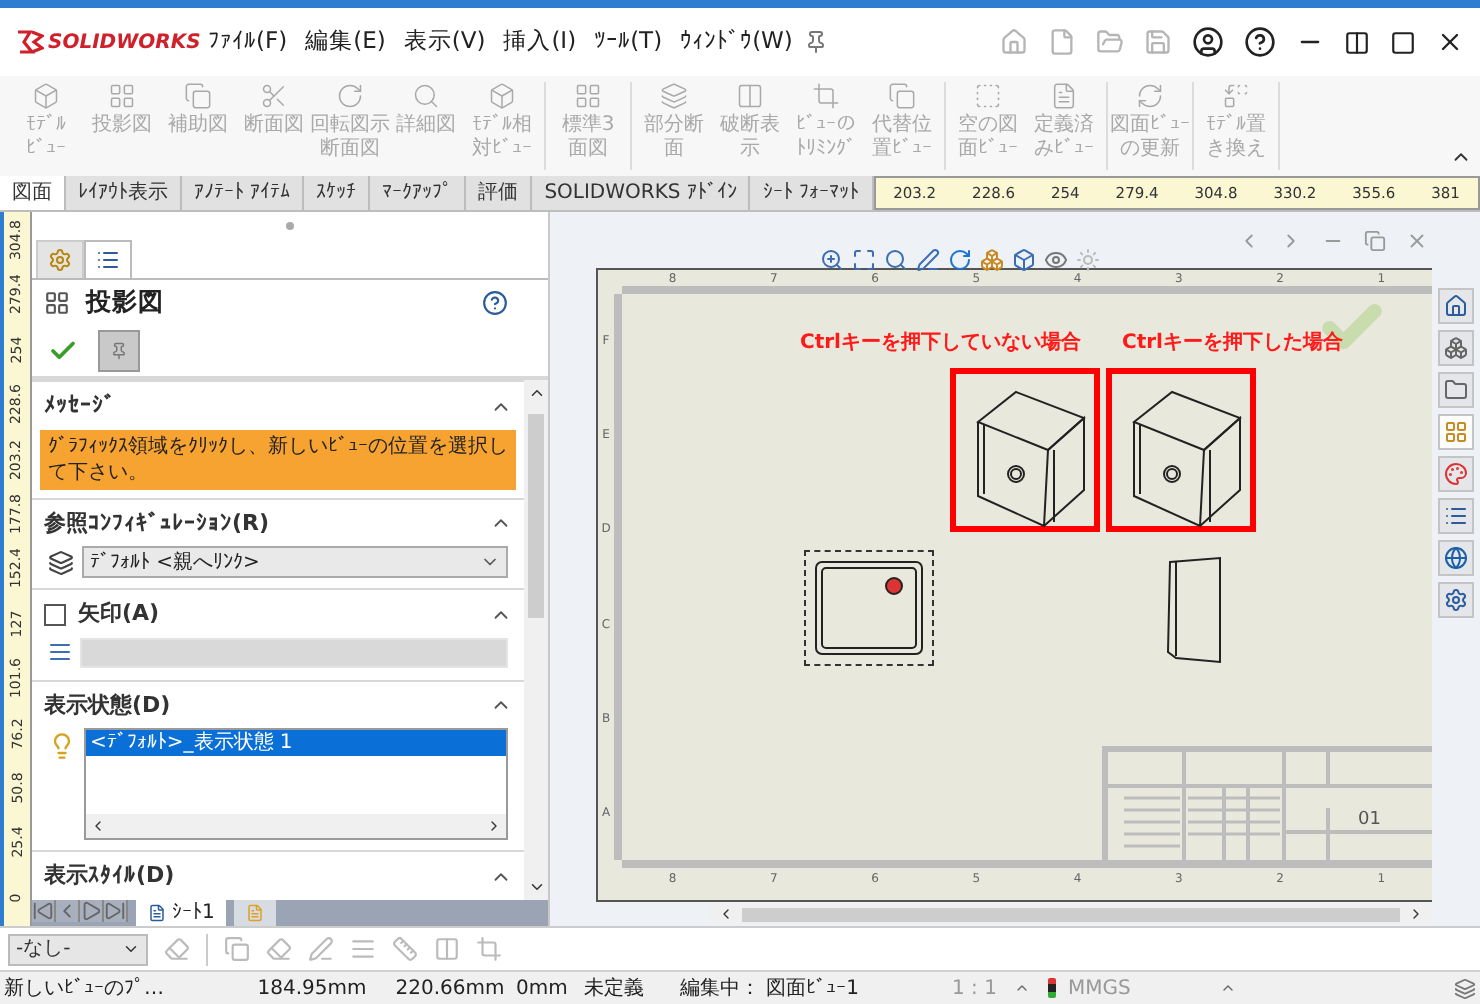 Image resolution: width=1480 pixels, height=1004 pixels. What do you see at coordinates (540, 42) in the screenshot?
I see `menu-item: 挿入(I)` at bounding box center [540, 42].